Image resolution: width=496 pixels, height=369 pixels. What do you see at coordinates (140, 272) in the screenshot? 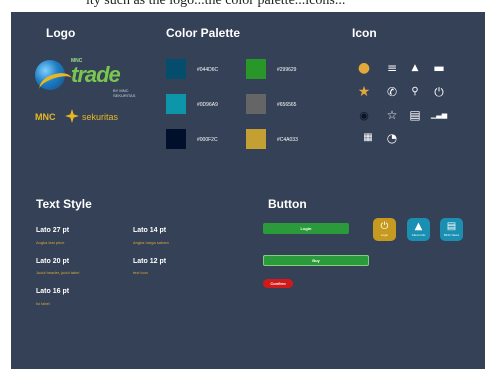
I see `text-style-lato-12-desc: text icon` at bounding box center [140, 272].